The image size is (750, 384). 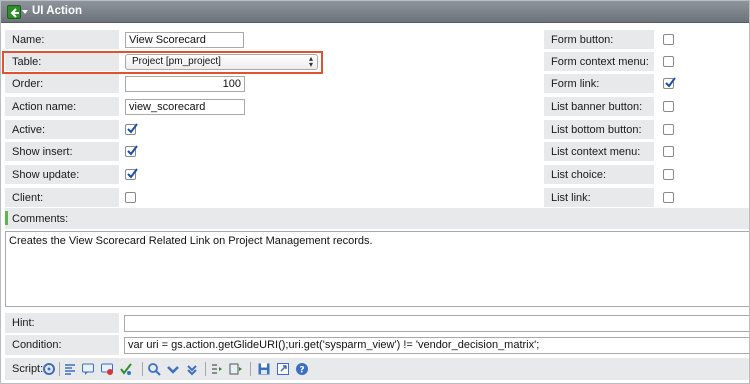 I want to click on save-icon, so click(x=264, y=369).